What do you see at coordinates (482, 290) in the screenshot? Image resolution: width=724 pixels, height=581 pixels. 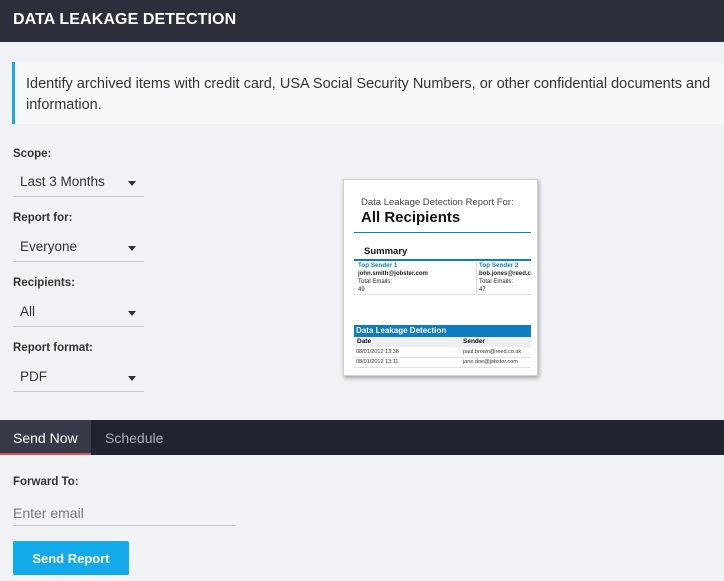 I see `preview-sender-emails-count: 47` at bounding box center [482, 290].